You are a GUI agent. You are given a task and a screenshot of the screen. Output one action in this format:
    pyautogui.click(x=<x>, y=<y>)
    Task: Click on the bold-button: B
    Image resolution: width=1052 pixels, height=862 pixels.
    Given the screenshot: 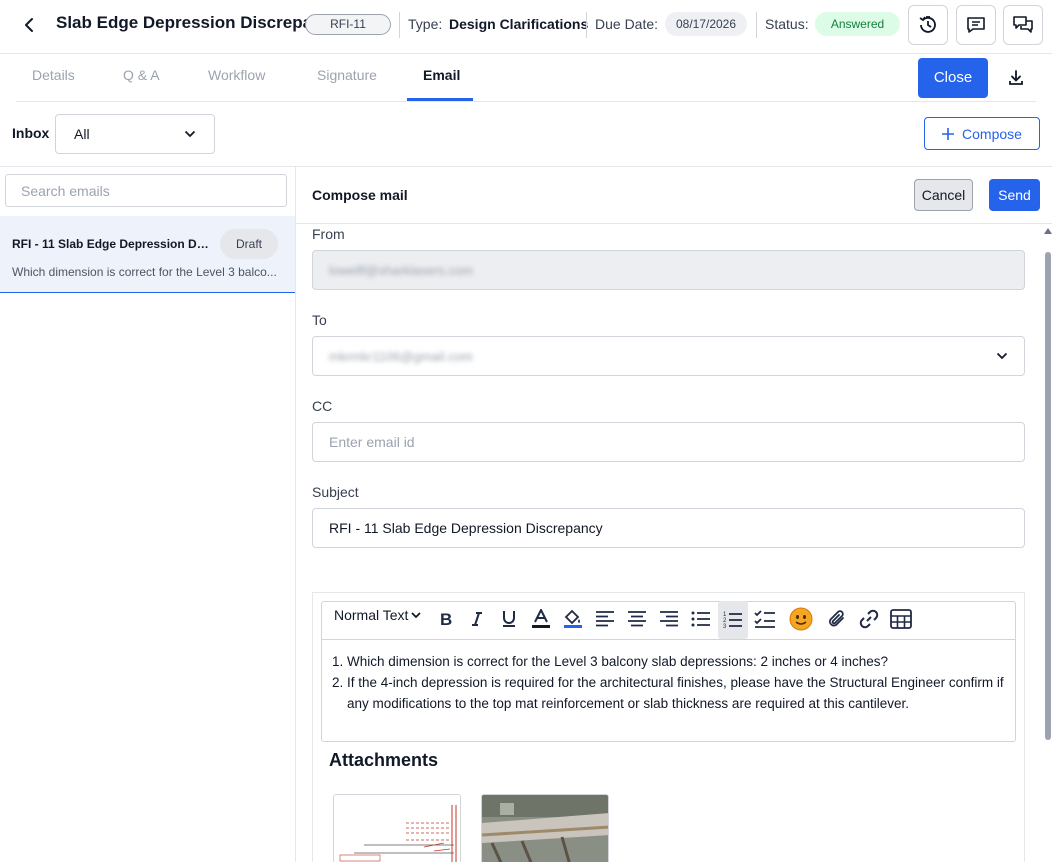 What is the action you would take?
    pyautogui.click(x=445, y=619)
    